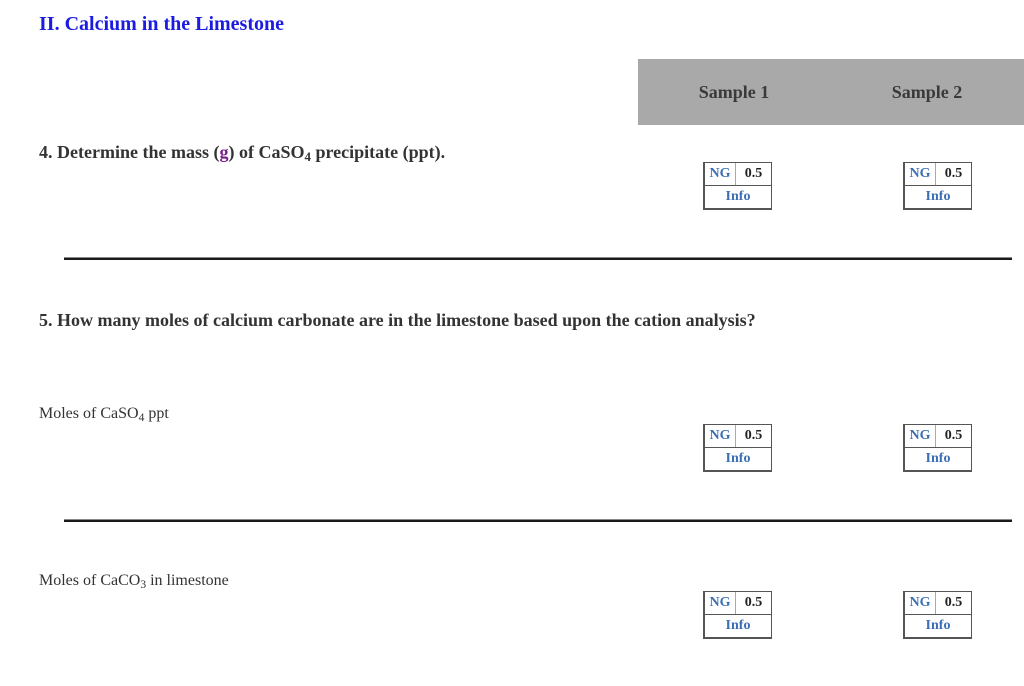  I want to click on label-moles-caso4: Moles of CaSO4 ppt, so click(104, 414).